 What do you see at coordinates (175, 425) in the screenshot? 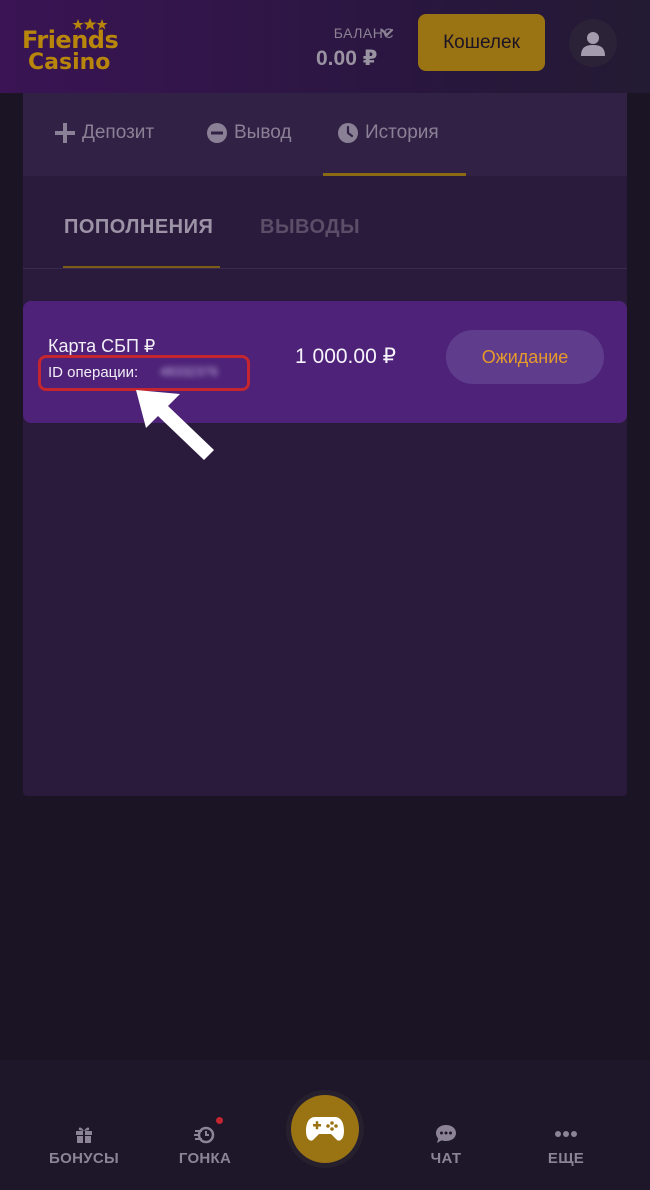
I see `pointer-arrow-icon` at bounding box center [175, 425].